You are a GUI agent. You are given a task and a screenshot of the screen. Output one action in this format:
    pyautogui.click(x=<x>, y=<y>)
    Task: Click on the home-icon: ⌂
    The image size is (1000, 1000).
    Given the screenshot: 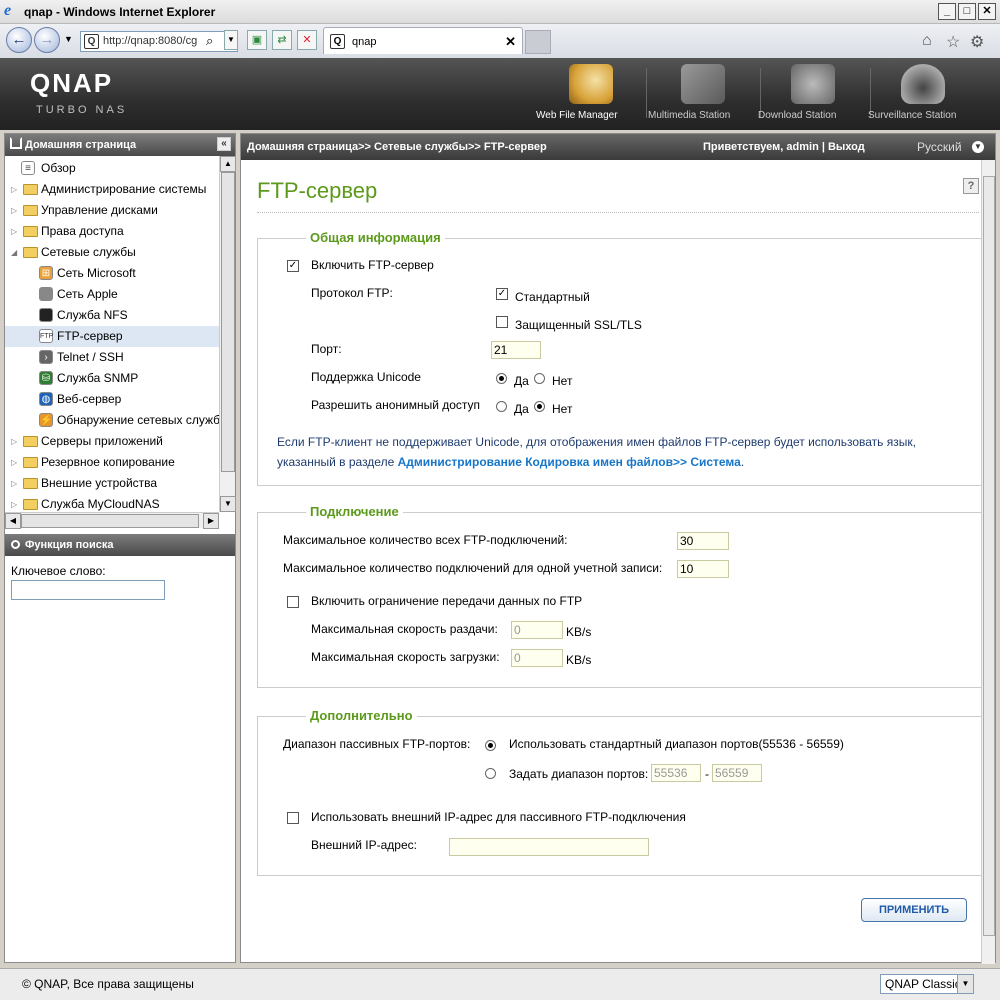 What is the action you would take?
    pyautogui.click(x=927, y=41)
    